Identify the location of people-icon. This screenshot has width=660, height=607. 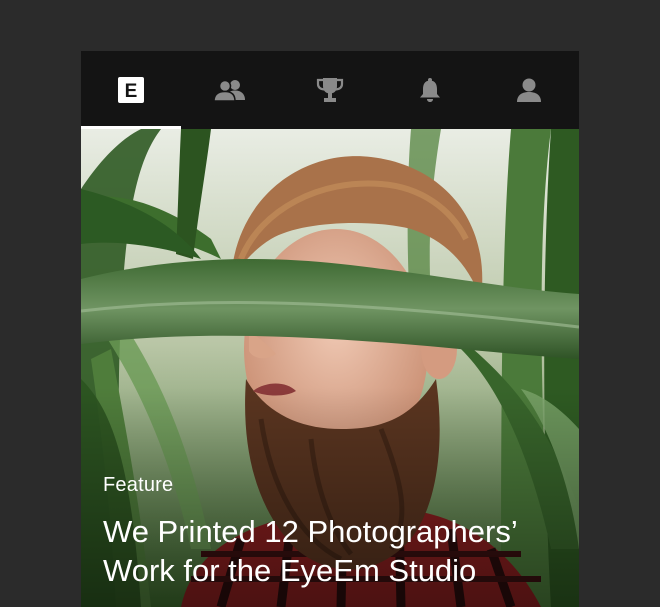
(229, 90).